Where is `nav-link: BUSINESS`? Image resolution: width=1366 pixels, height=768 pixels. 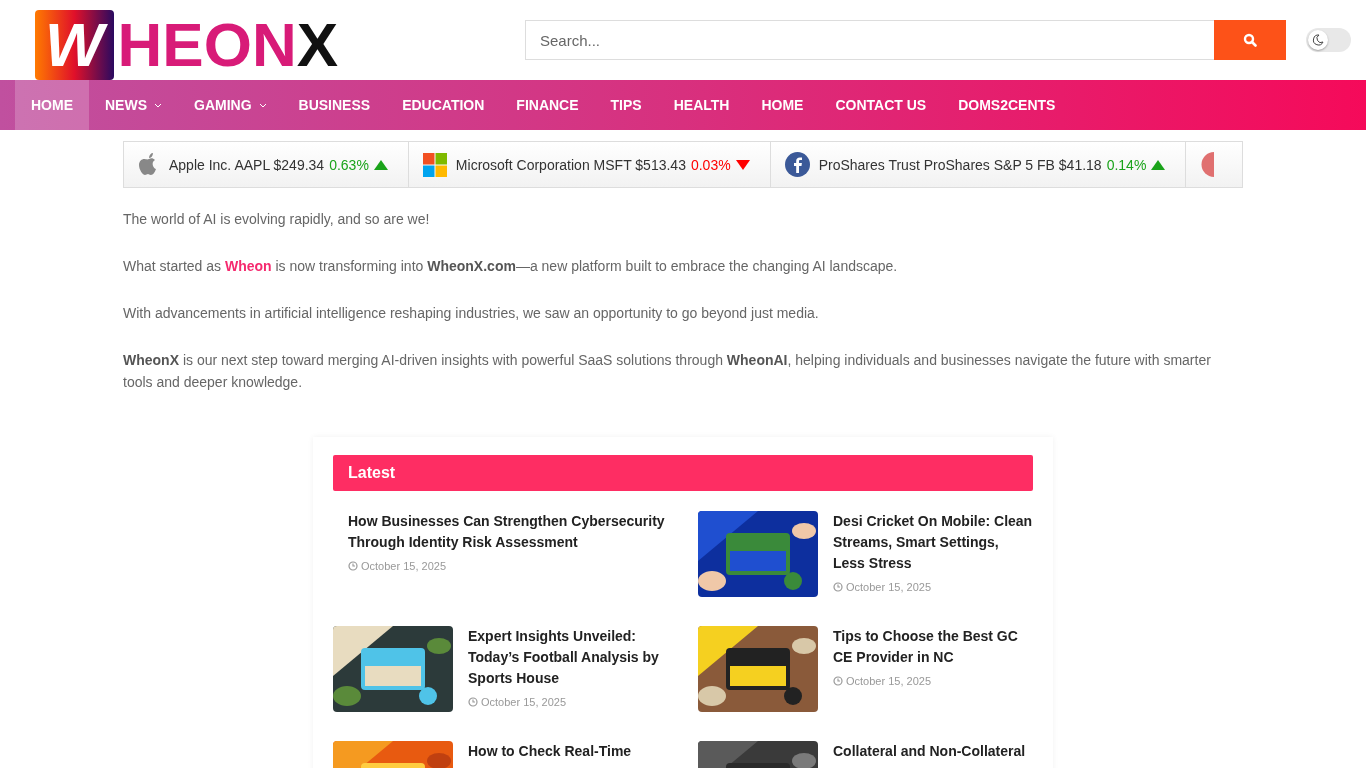
nav-link: BUSINESS is located at coordinates (334, 105).